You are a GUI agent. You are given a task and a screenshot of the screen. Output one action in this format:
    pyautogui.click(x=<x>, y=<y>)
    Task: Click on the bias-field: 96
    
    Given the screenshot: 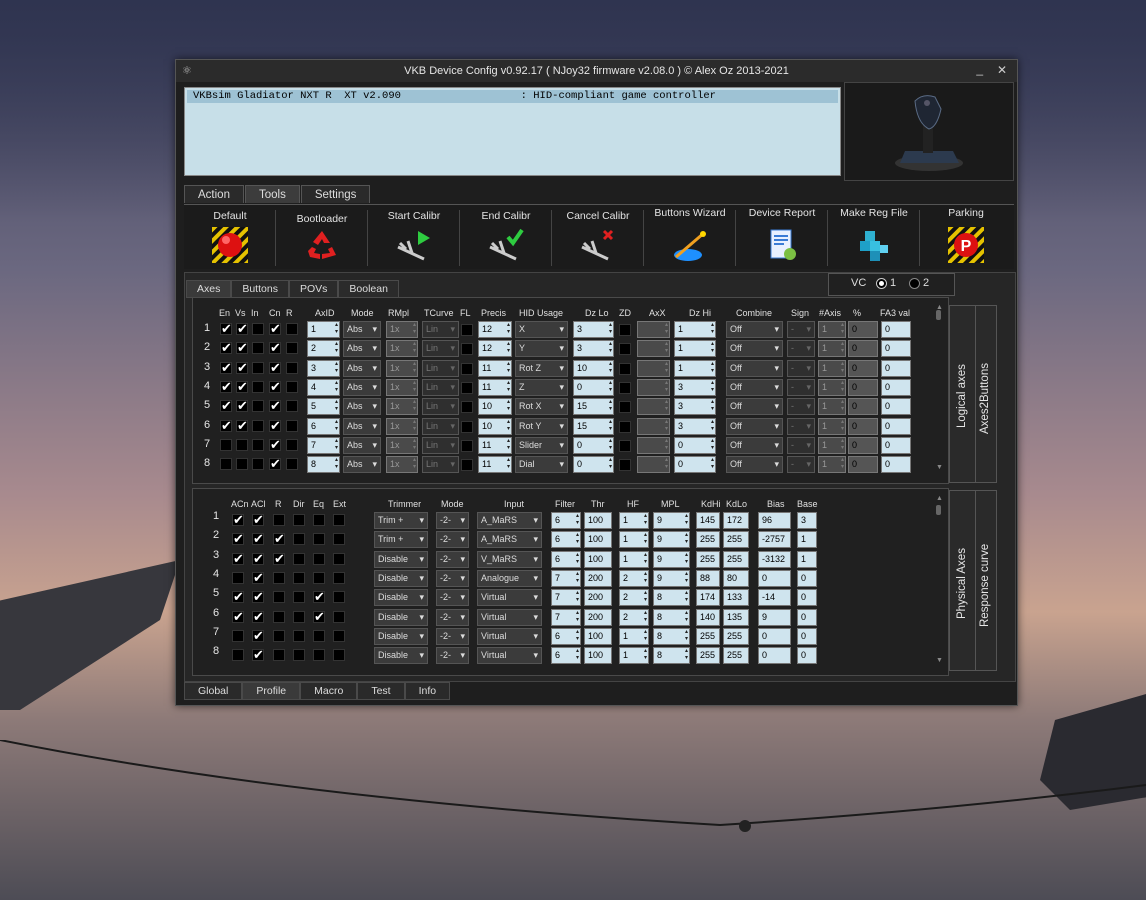 What is the action you would take?
    pyautogui.click(x=774, y=520)
    